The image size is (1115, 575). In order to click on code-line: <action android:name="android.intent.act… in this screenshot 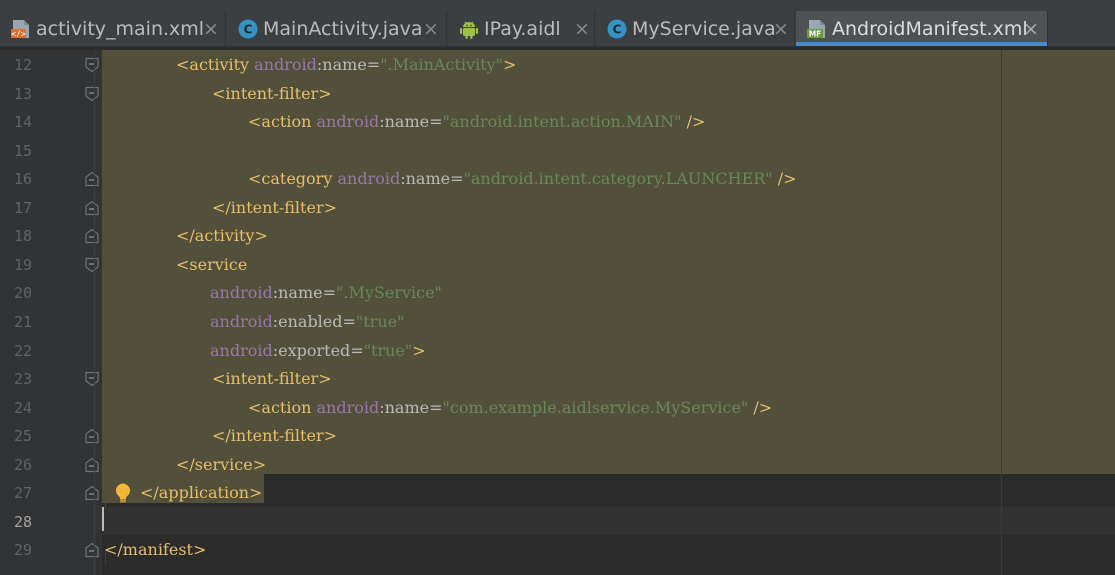, I will do `click(476, 122)`.